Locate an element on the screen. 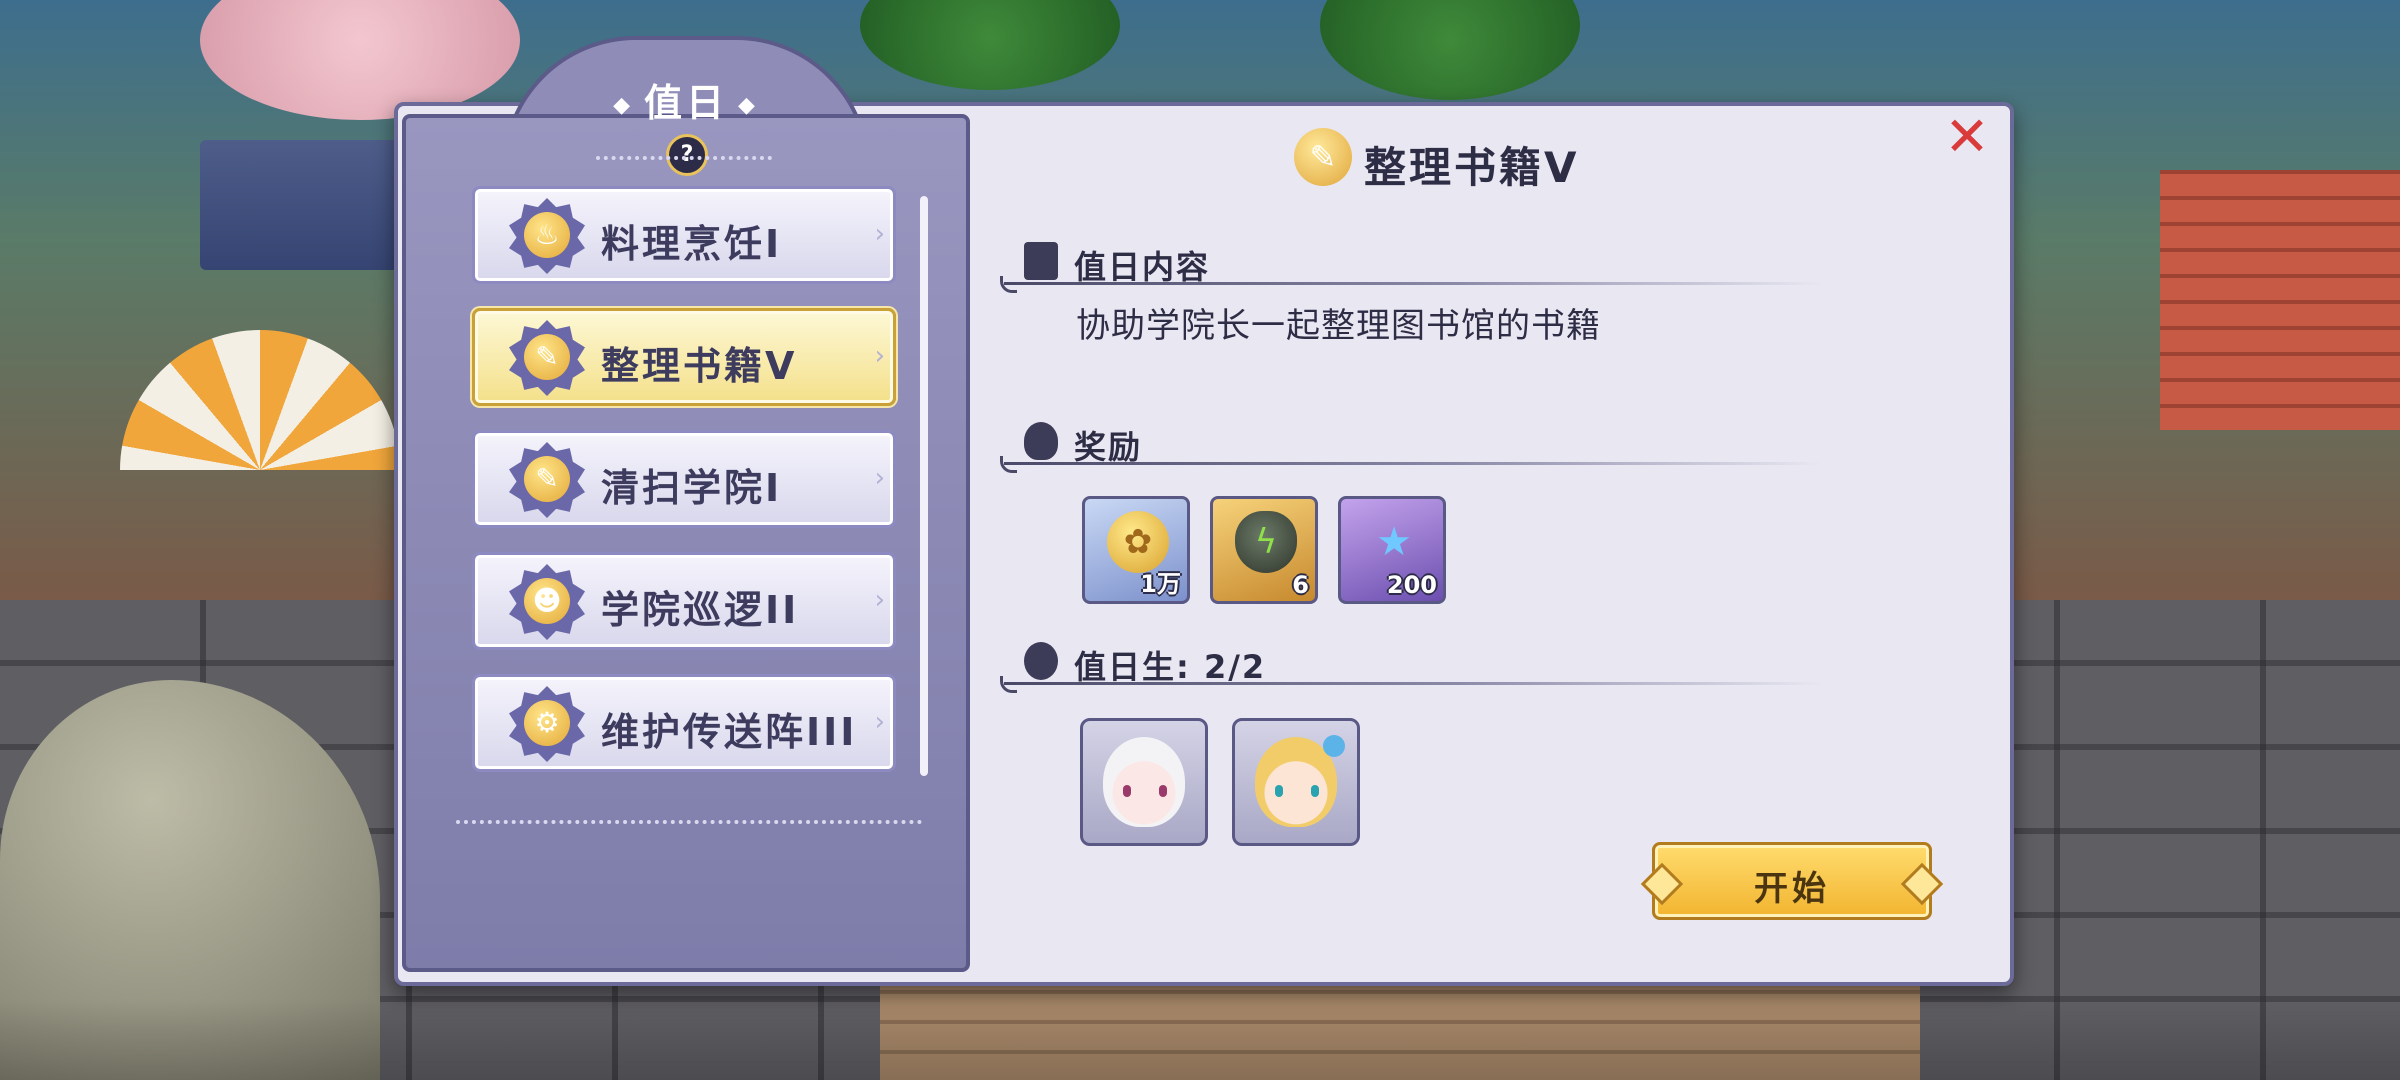 The width and height of the screenshot is (2400, 1080). duty-item-academy-patrol: ☻ 学院巡逻II › is located at coordinates (684, 601).